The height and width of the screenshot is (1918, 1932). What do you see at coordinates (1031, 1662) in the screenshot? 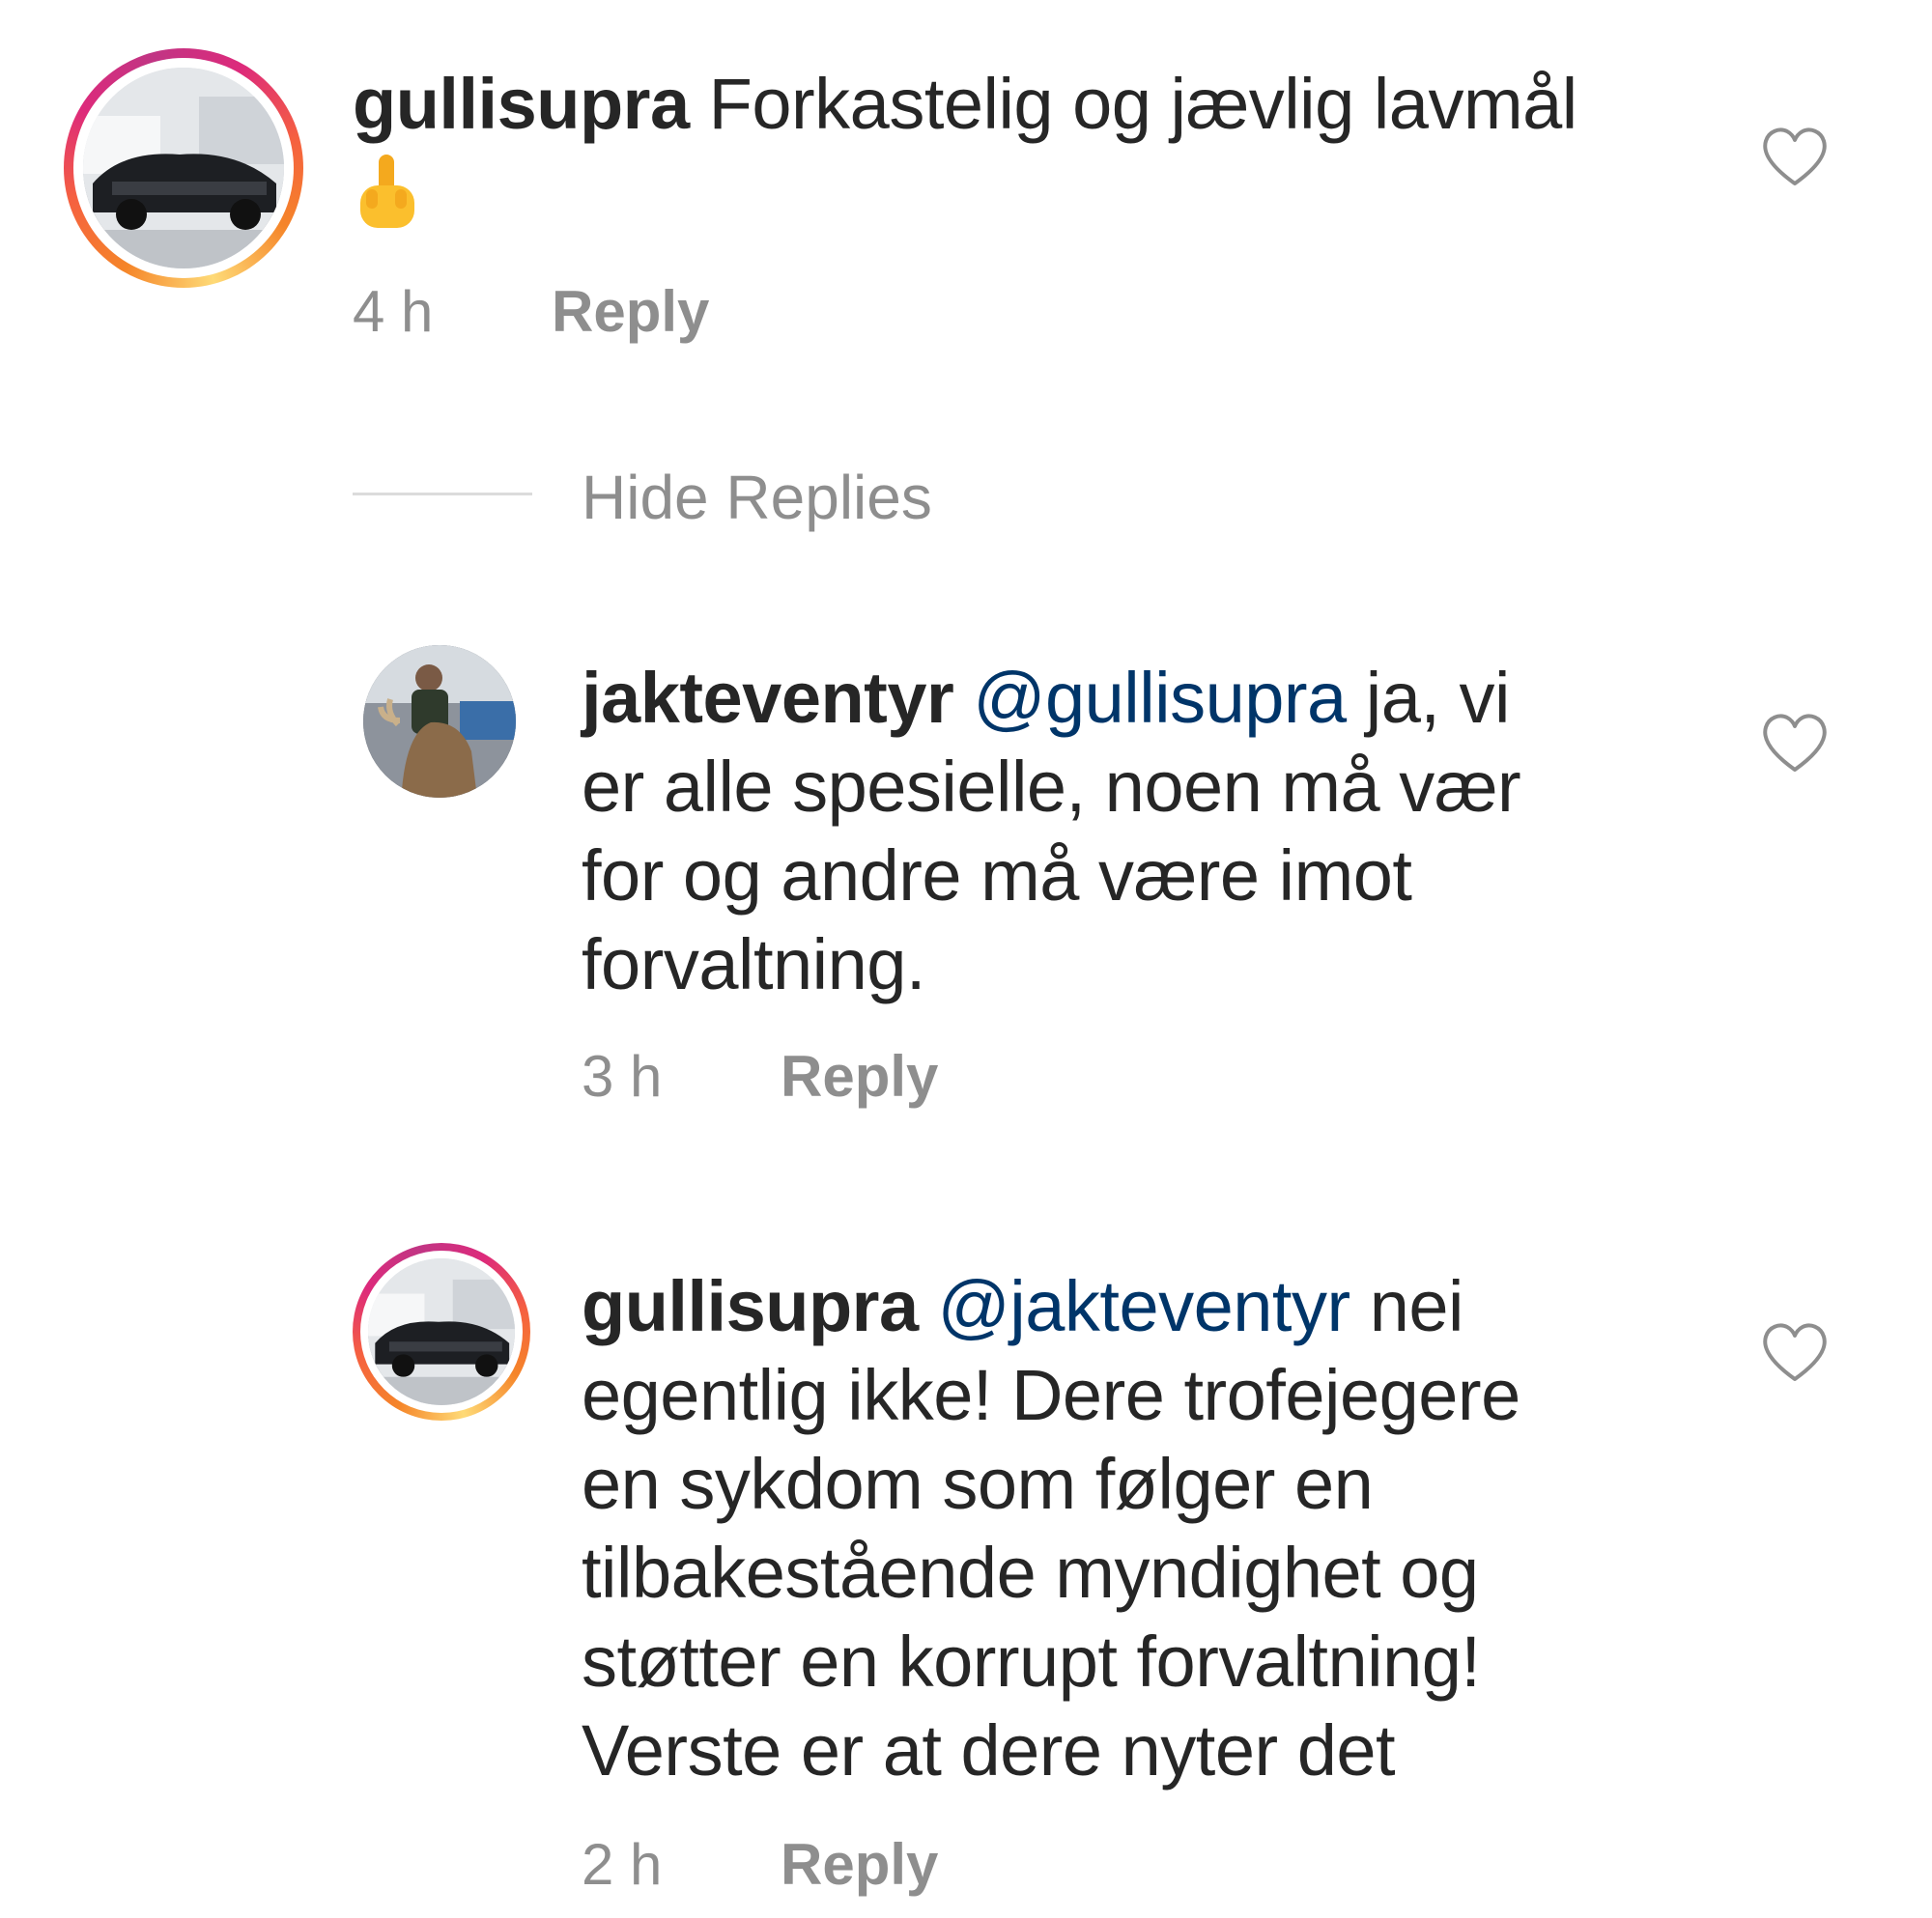
I see `comment-body-line: støtter en korrupt forvaltning!` at bounding box center [1031, 1662].